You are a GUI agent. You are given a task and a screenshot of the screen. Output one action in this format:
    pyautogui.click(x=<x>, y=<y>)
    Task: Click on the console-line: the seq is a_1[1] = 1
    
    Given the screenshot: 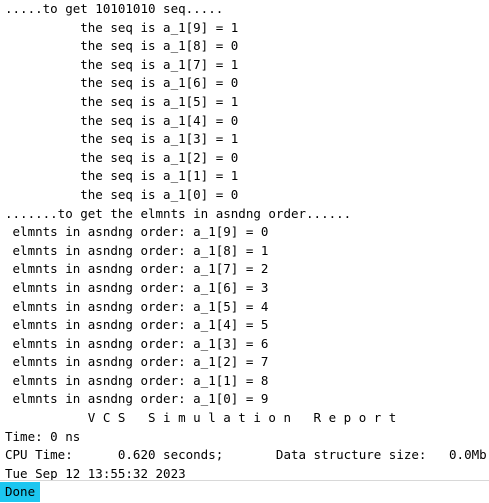 What is the action you would take?
    pyautogui.click(x=122, y=176)
    